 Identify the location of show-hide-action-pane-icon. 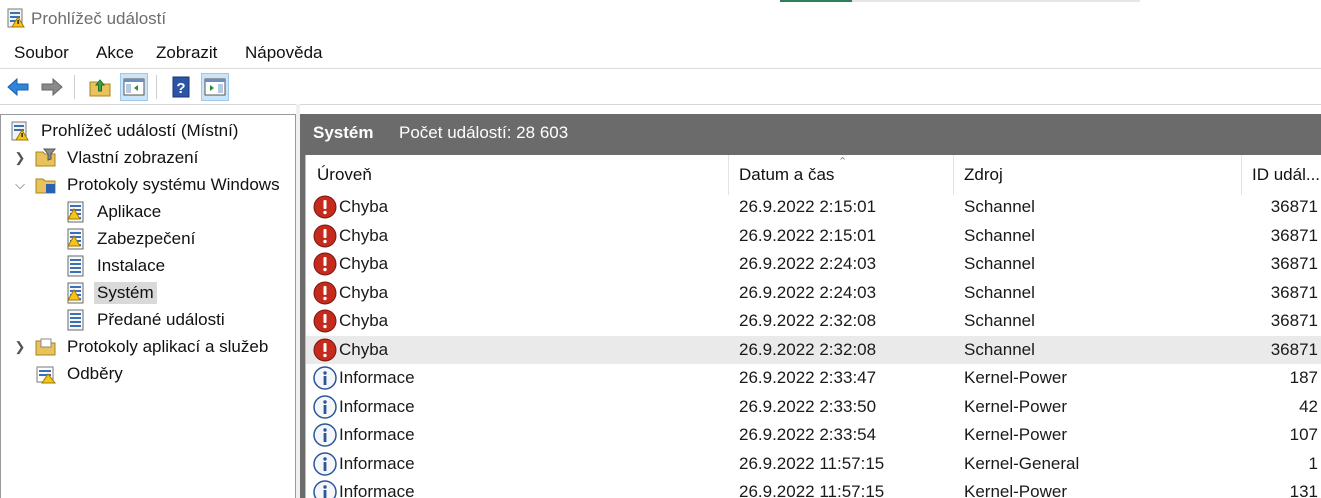
(215, 87).